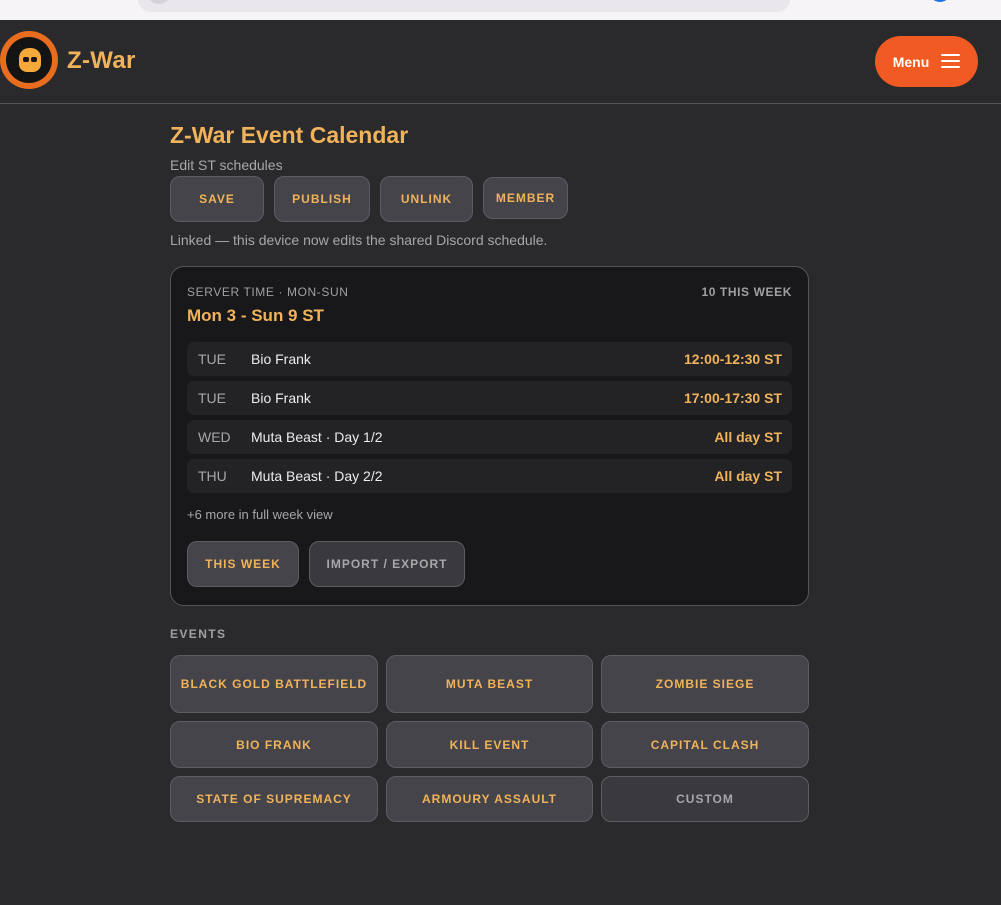 The image size is (1001, 905). I want to click on server-time-label: SERVER TIME · MON-SUN, so click(268, 292).